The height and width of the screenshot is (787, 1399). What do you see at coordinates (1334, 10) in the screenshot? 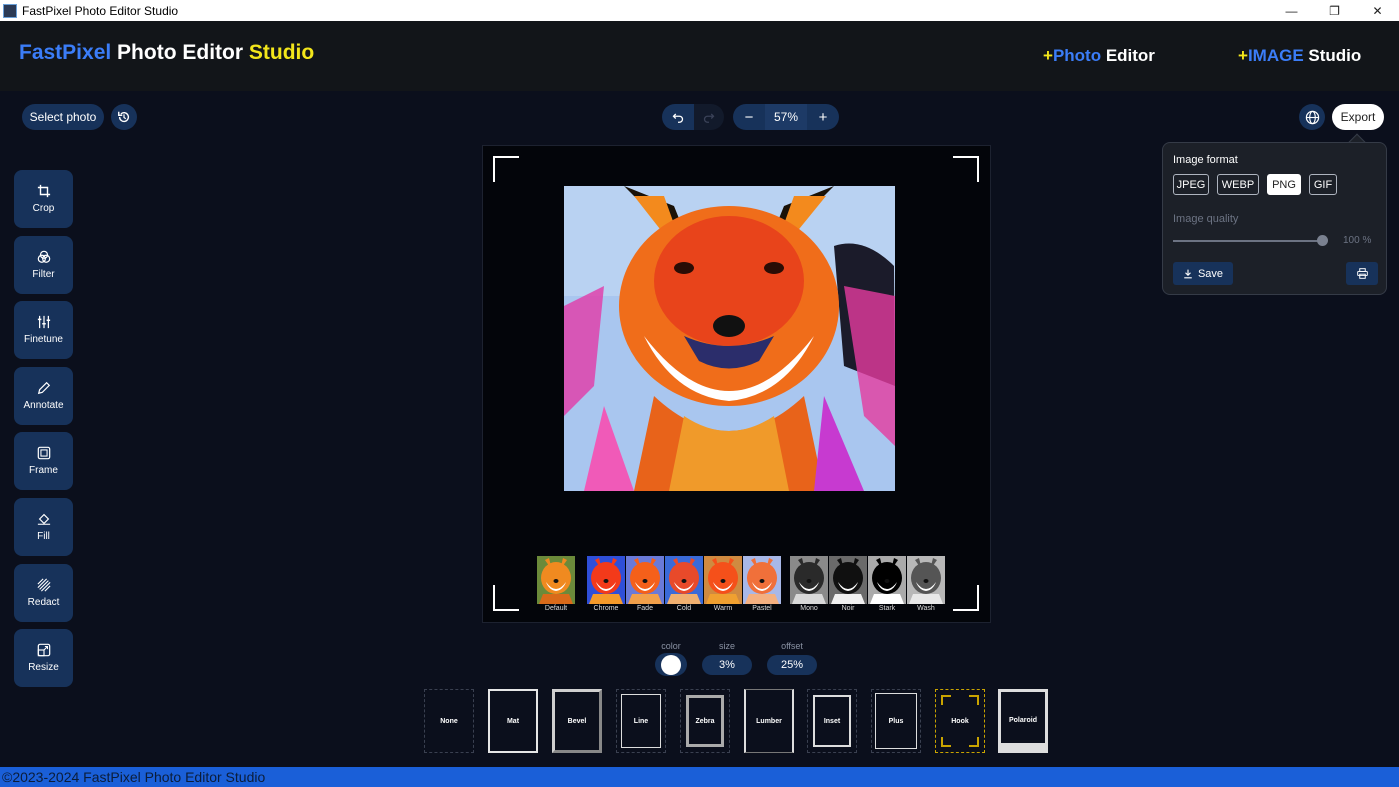
I see `restore-icon: ❐` at bounding box center [1334, 10].